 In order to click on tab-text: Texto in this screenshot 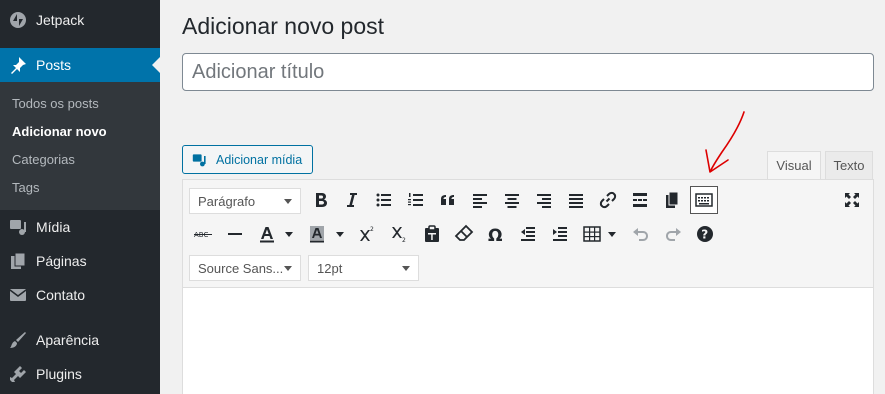, I will do `click(849, 165)`.